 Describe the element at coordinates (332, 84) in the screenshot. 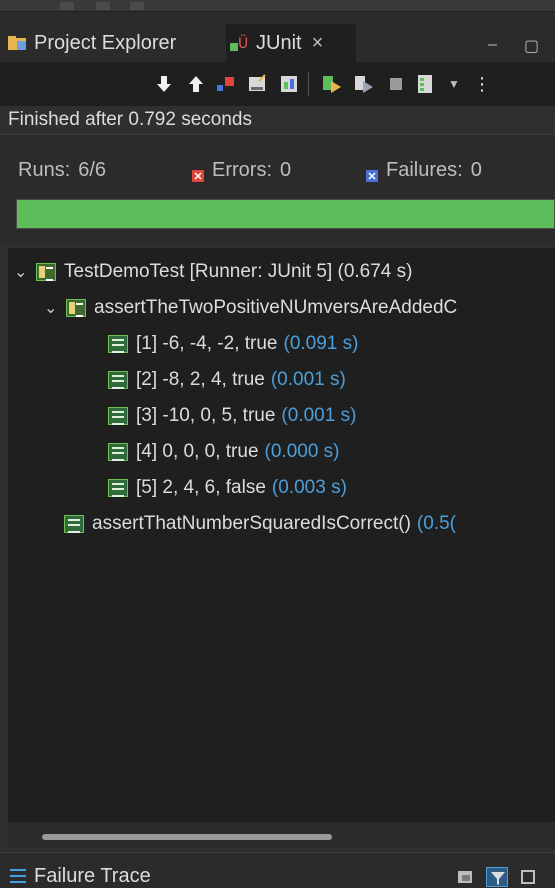

I see `rerun-icon` at that location.